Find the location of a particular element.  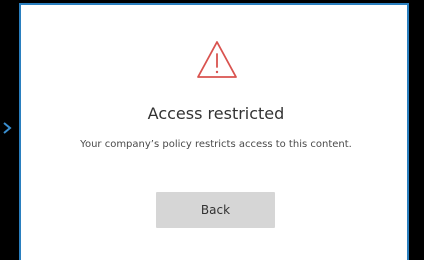

chevron-right-icon is located at coordinates (7, 128).